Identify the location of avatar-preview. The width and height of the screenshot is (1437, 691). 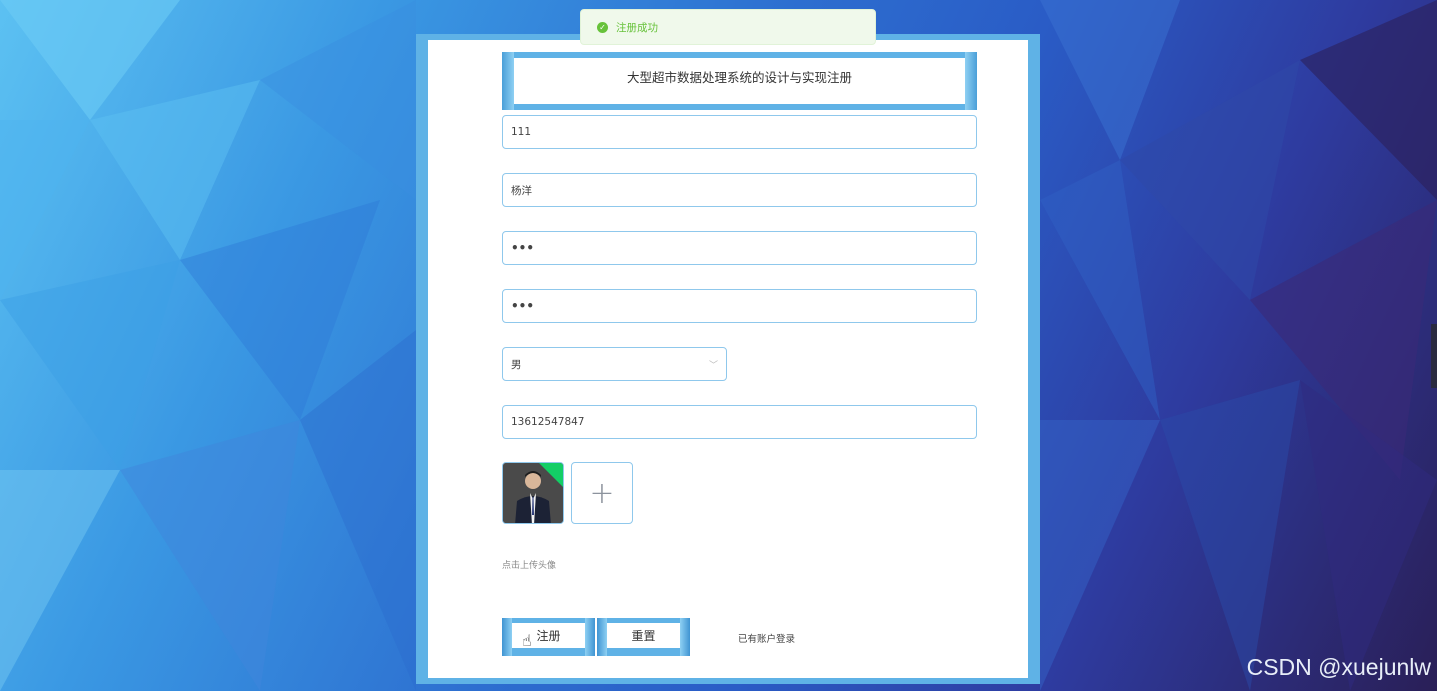
(533, 493).